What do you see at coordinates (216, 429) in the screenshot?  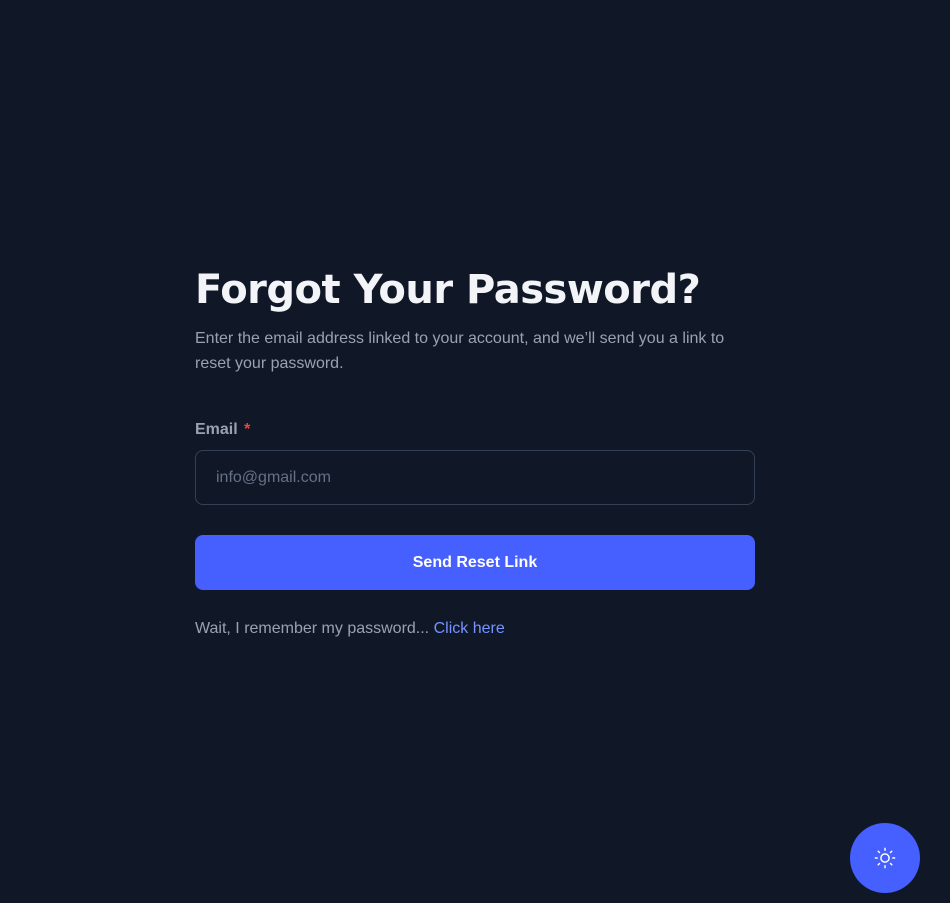 I see `email-label-text: Email` at bounding box center [216, 429].